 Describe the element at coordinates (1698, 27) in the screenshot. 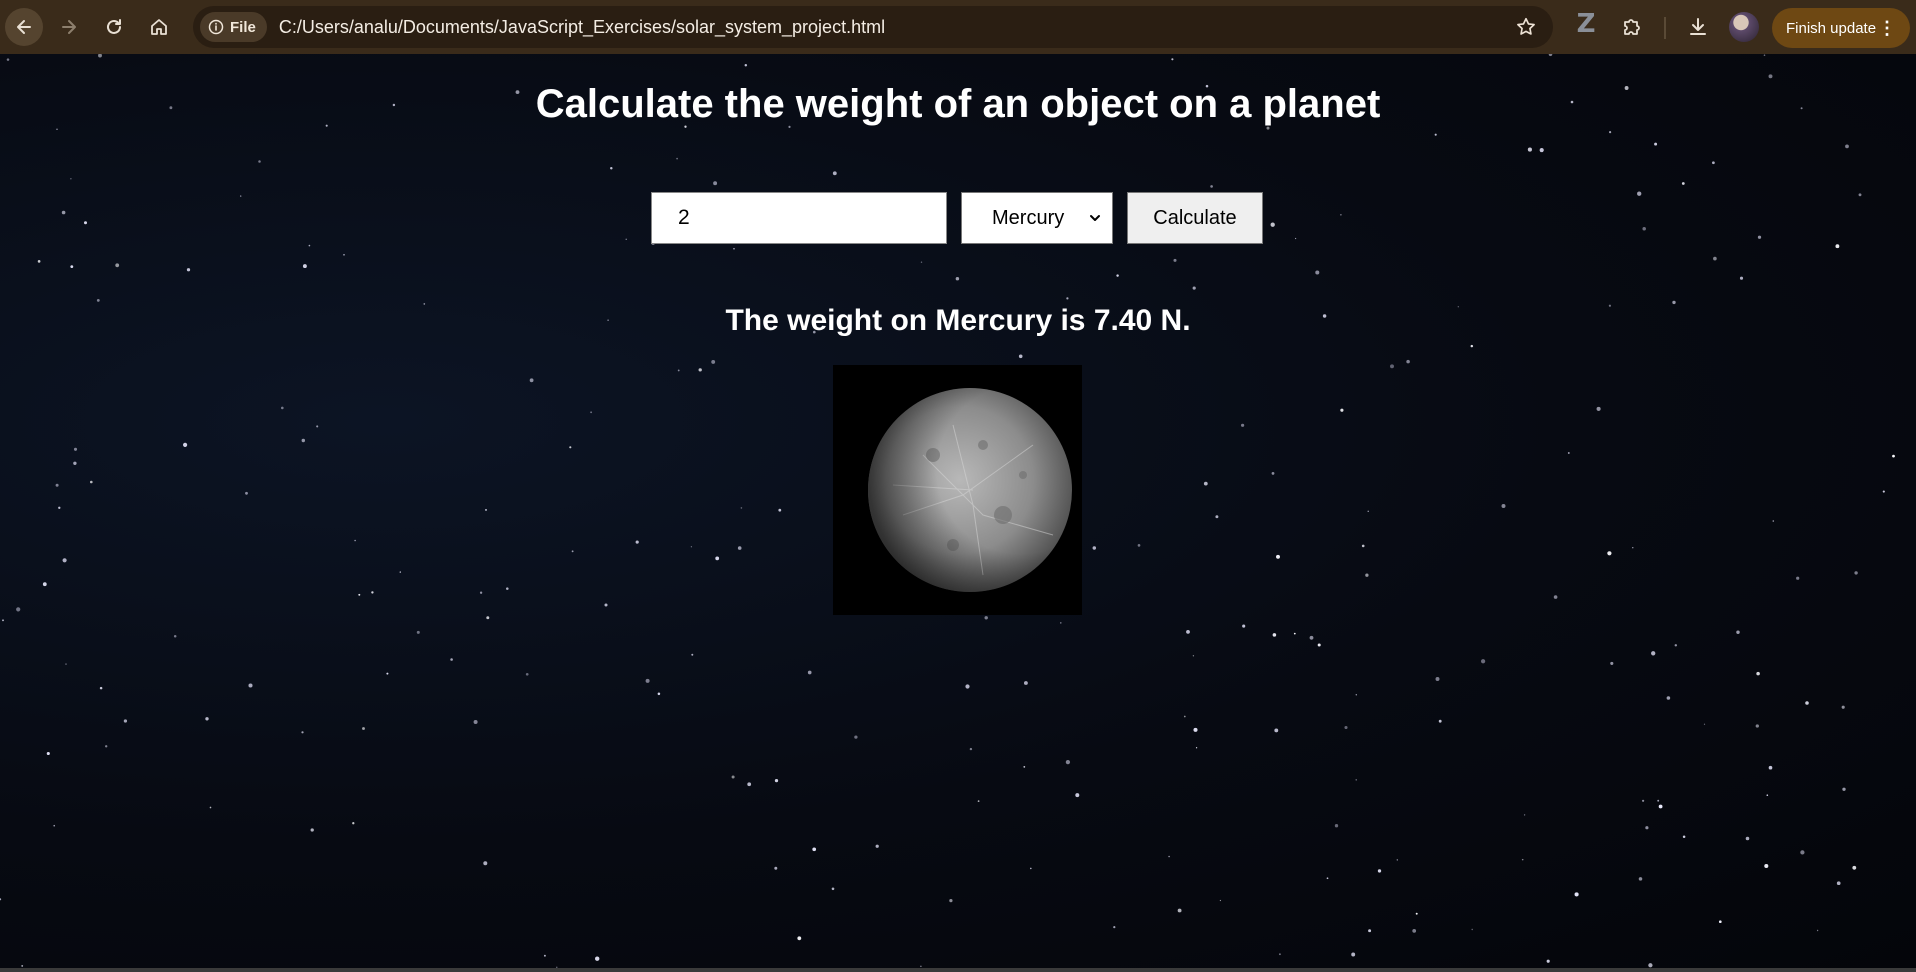

I see `downloads-button` at that location.